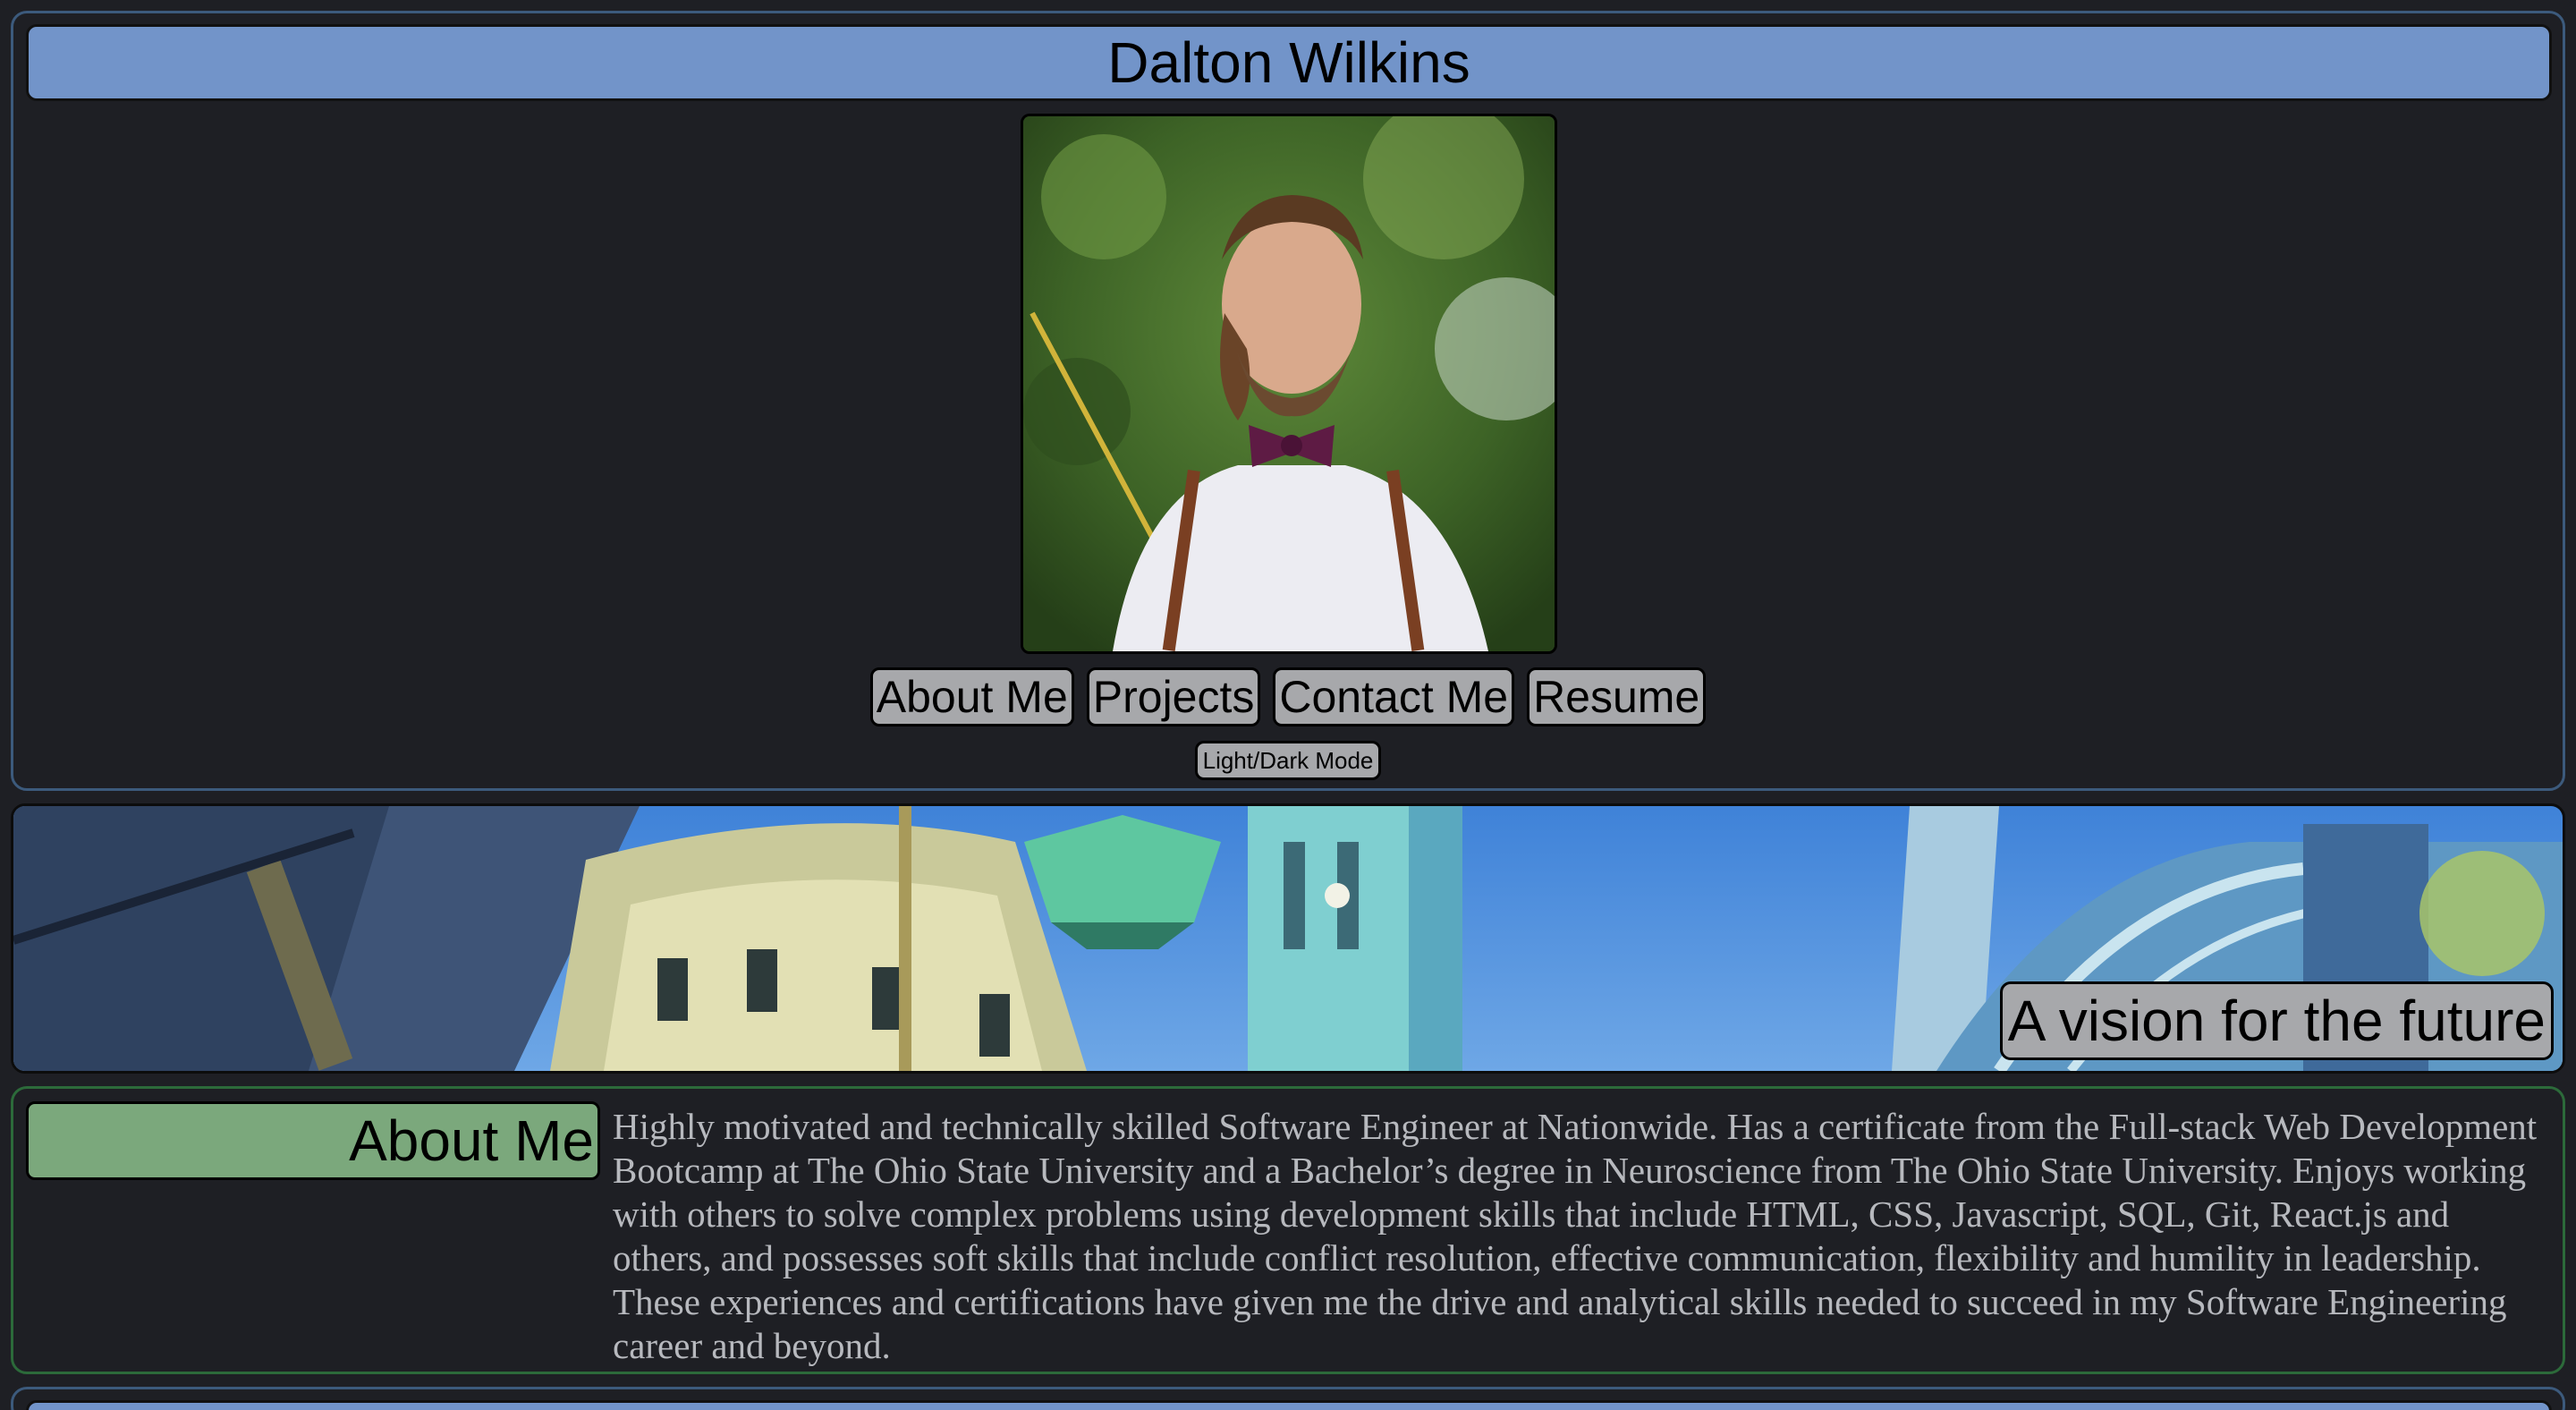  What do you see at coordinates (1173, 697) in the screenshot?
I see `nav-projects-button: Projects` at bounding box center [1173, 697].